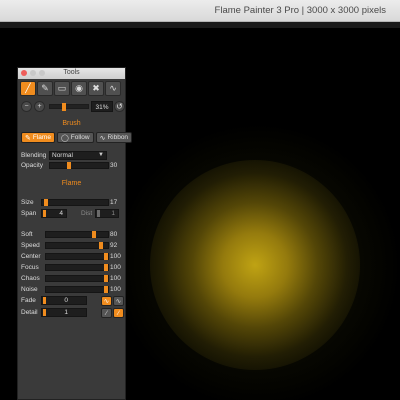 Image resolution: width=400 pixels, height=400 pixels. I want to click on flame-brush-tool-button: ╱, so click(28, 88).